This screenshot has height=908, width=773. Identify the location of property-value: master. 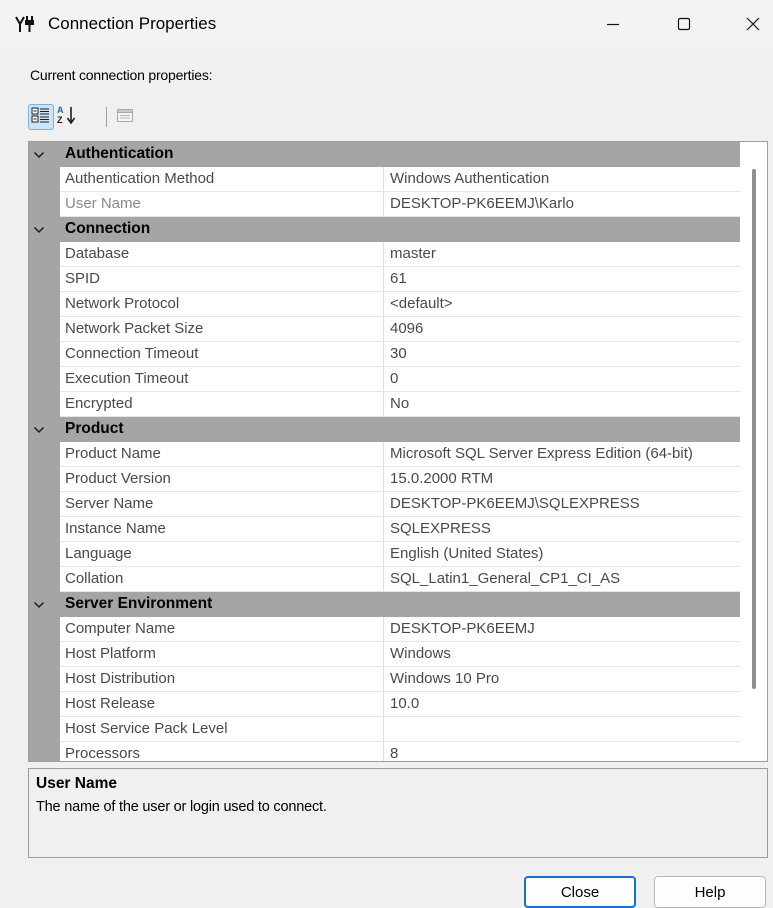
(562, 254).